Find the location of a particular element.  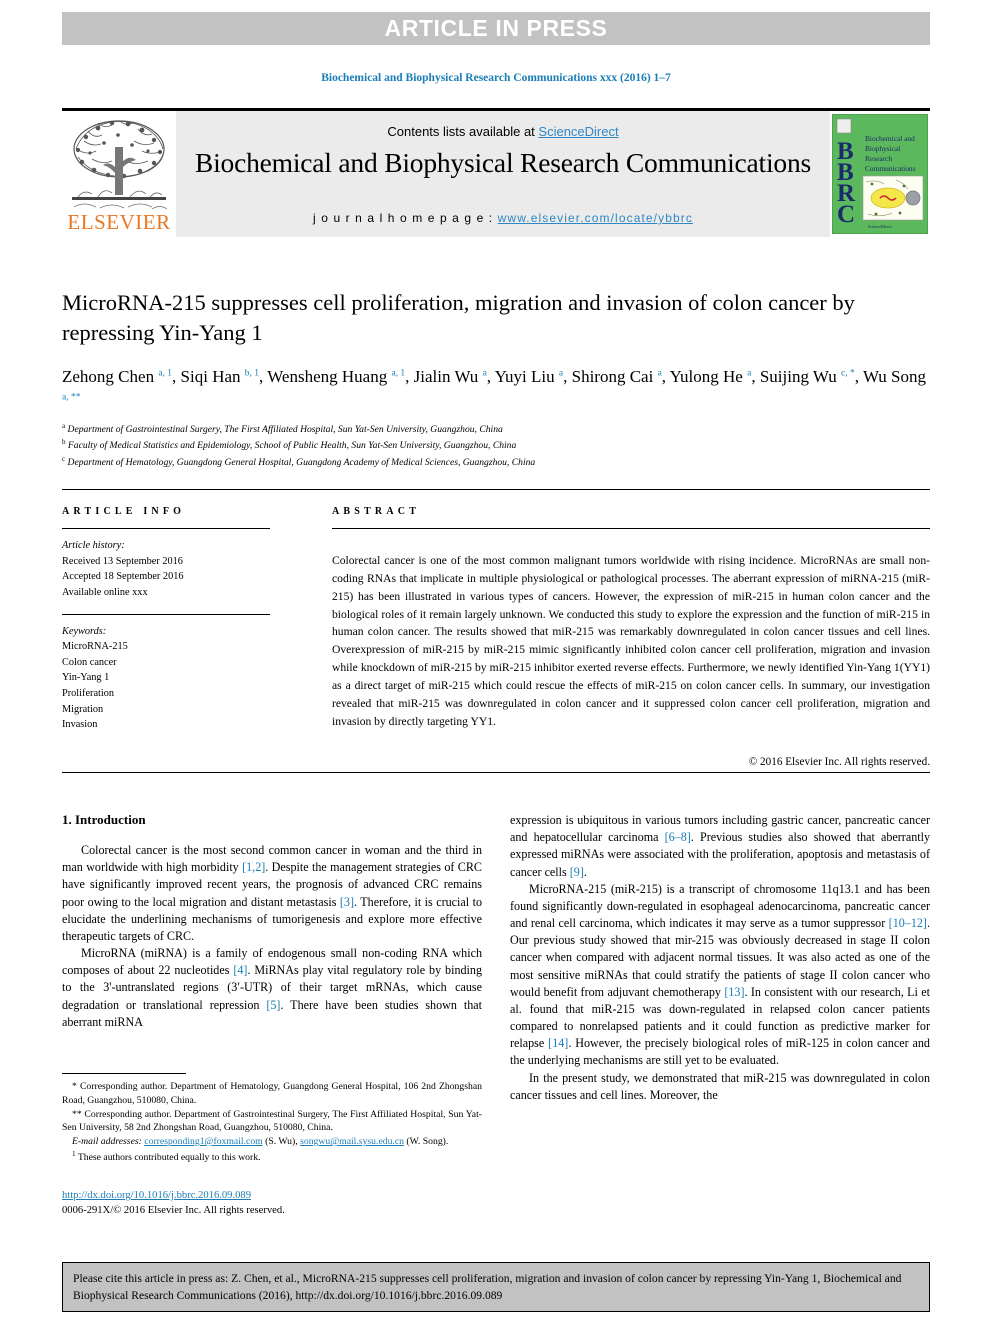

elsevier-logo: ELSEVIER is located at coordinates (119, 174).